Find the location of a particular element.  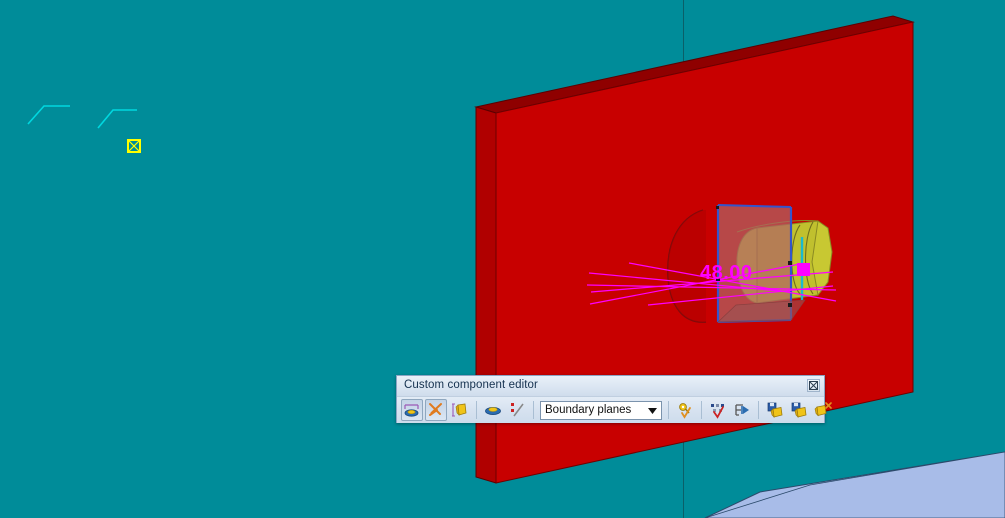

plane-visibility-icon is located at coordinates (493, 411).